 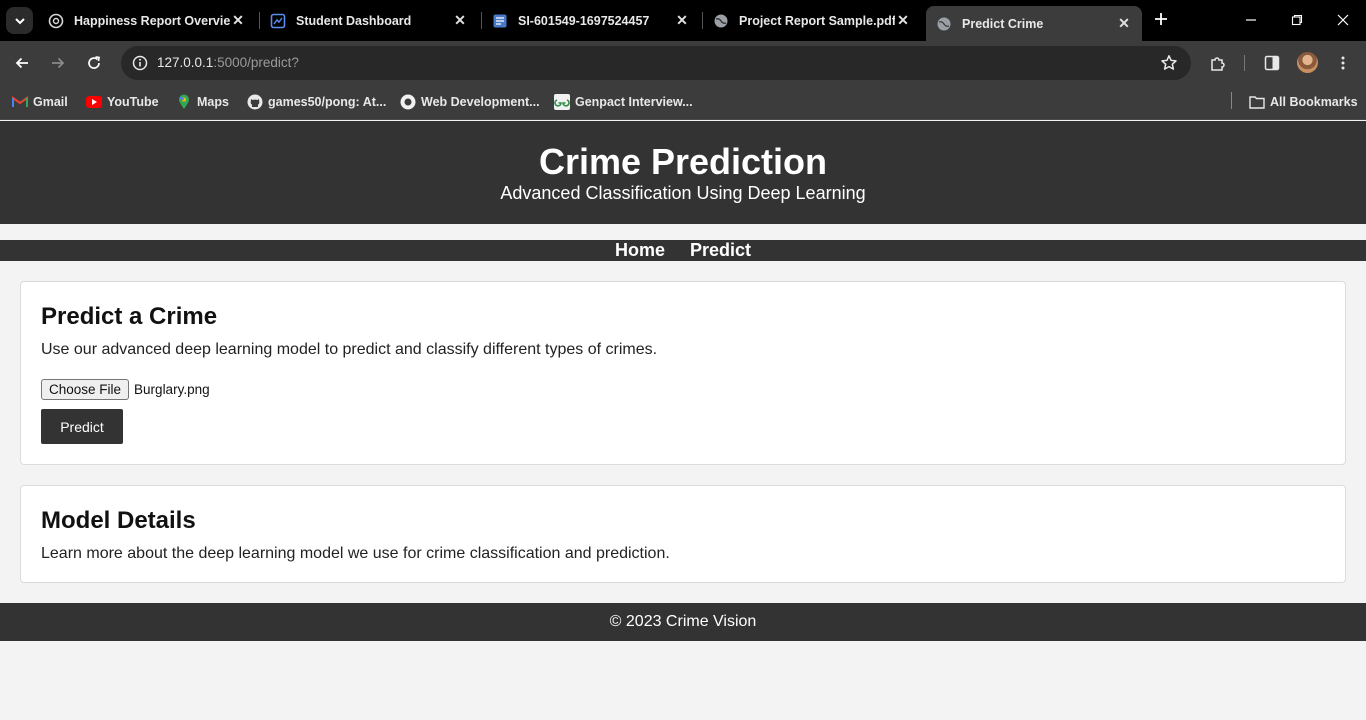 I want to click on file-input: Choose File Burglary.png, so click(x=125, y=389).